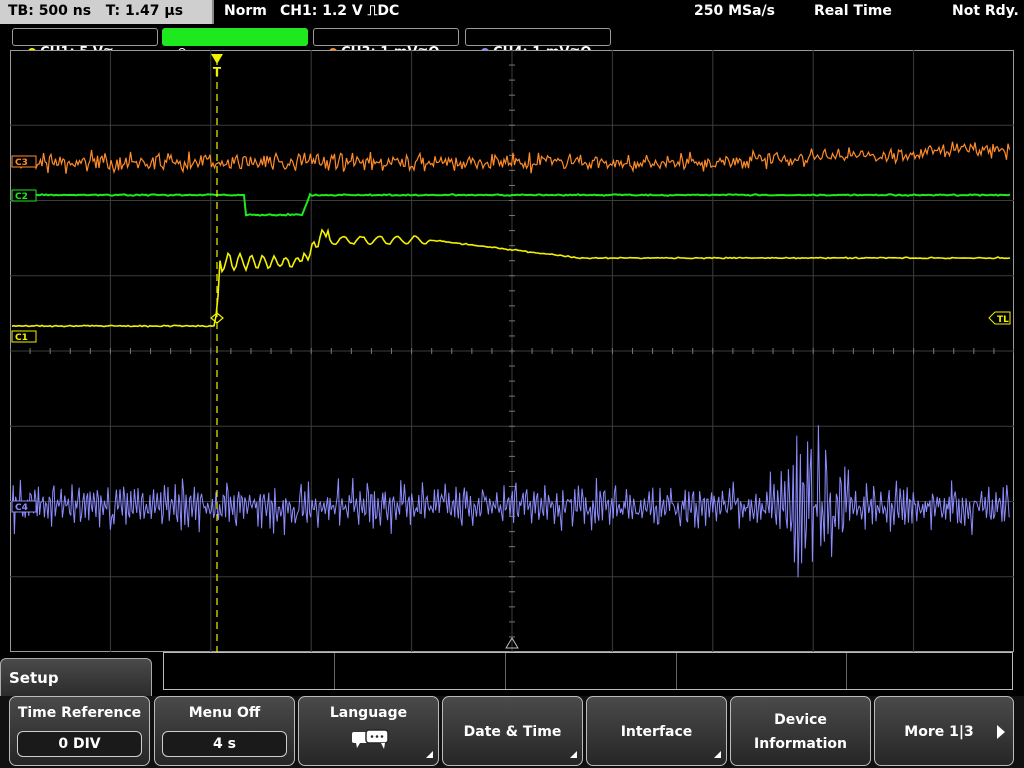 Image resolution: width=1024 pixels, height=768 pixels. I want to click on channel-tab-ch4: CH4: 1 mV≅Ω, so click(538, 44).